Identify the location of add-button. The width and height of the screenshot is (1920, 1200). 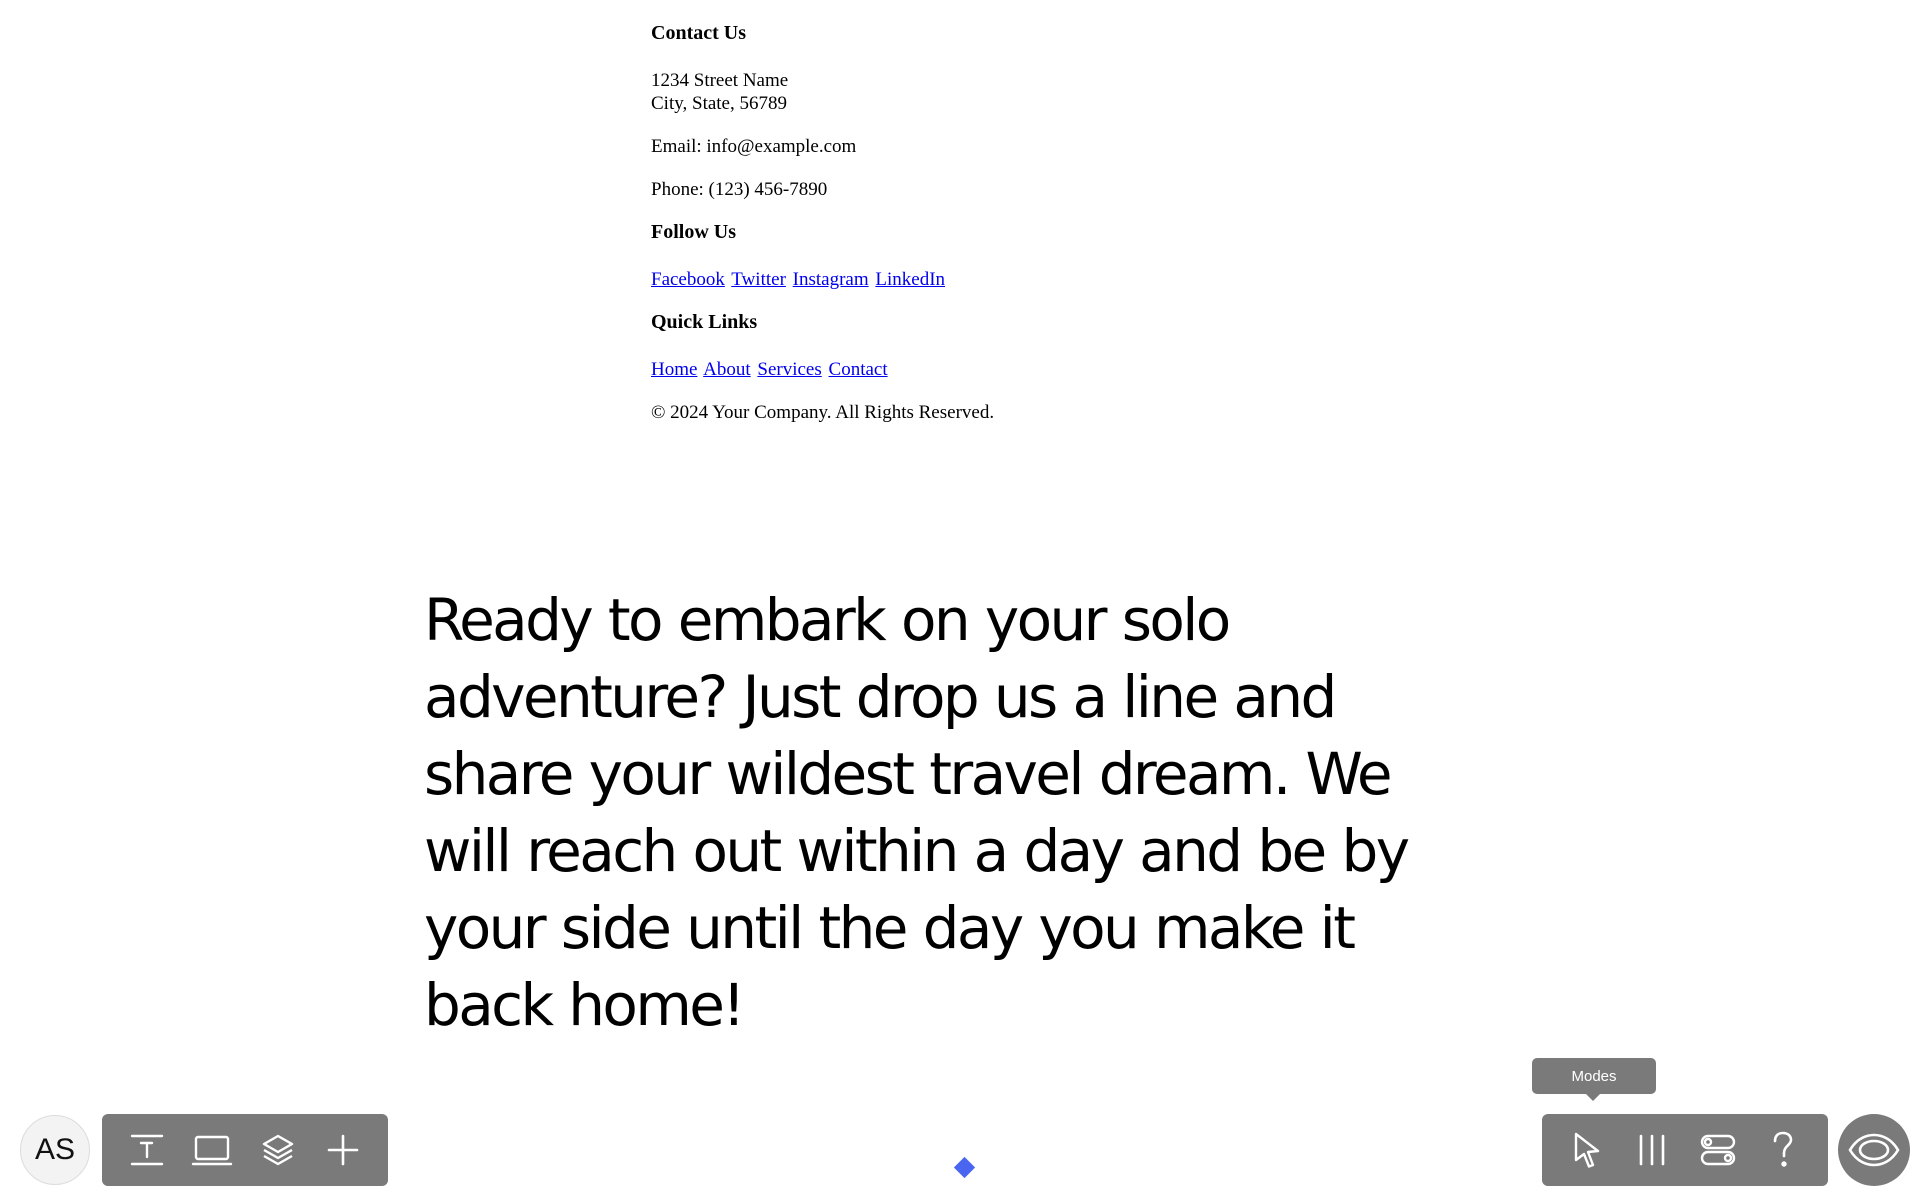
(344, 1150).